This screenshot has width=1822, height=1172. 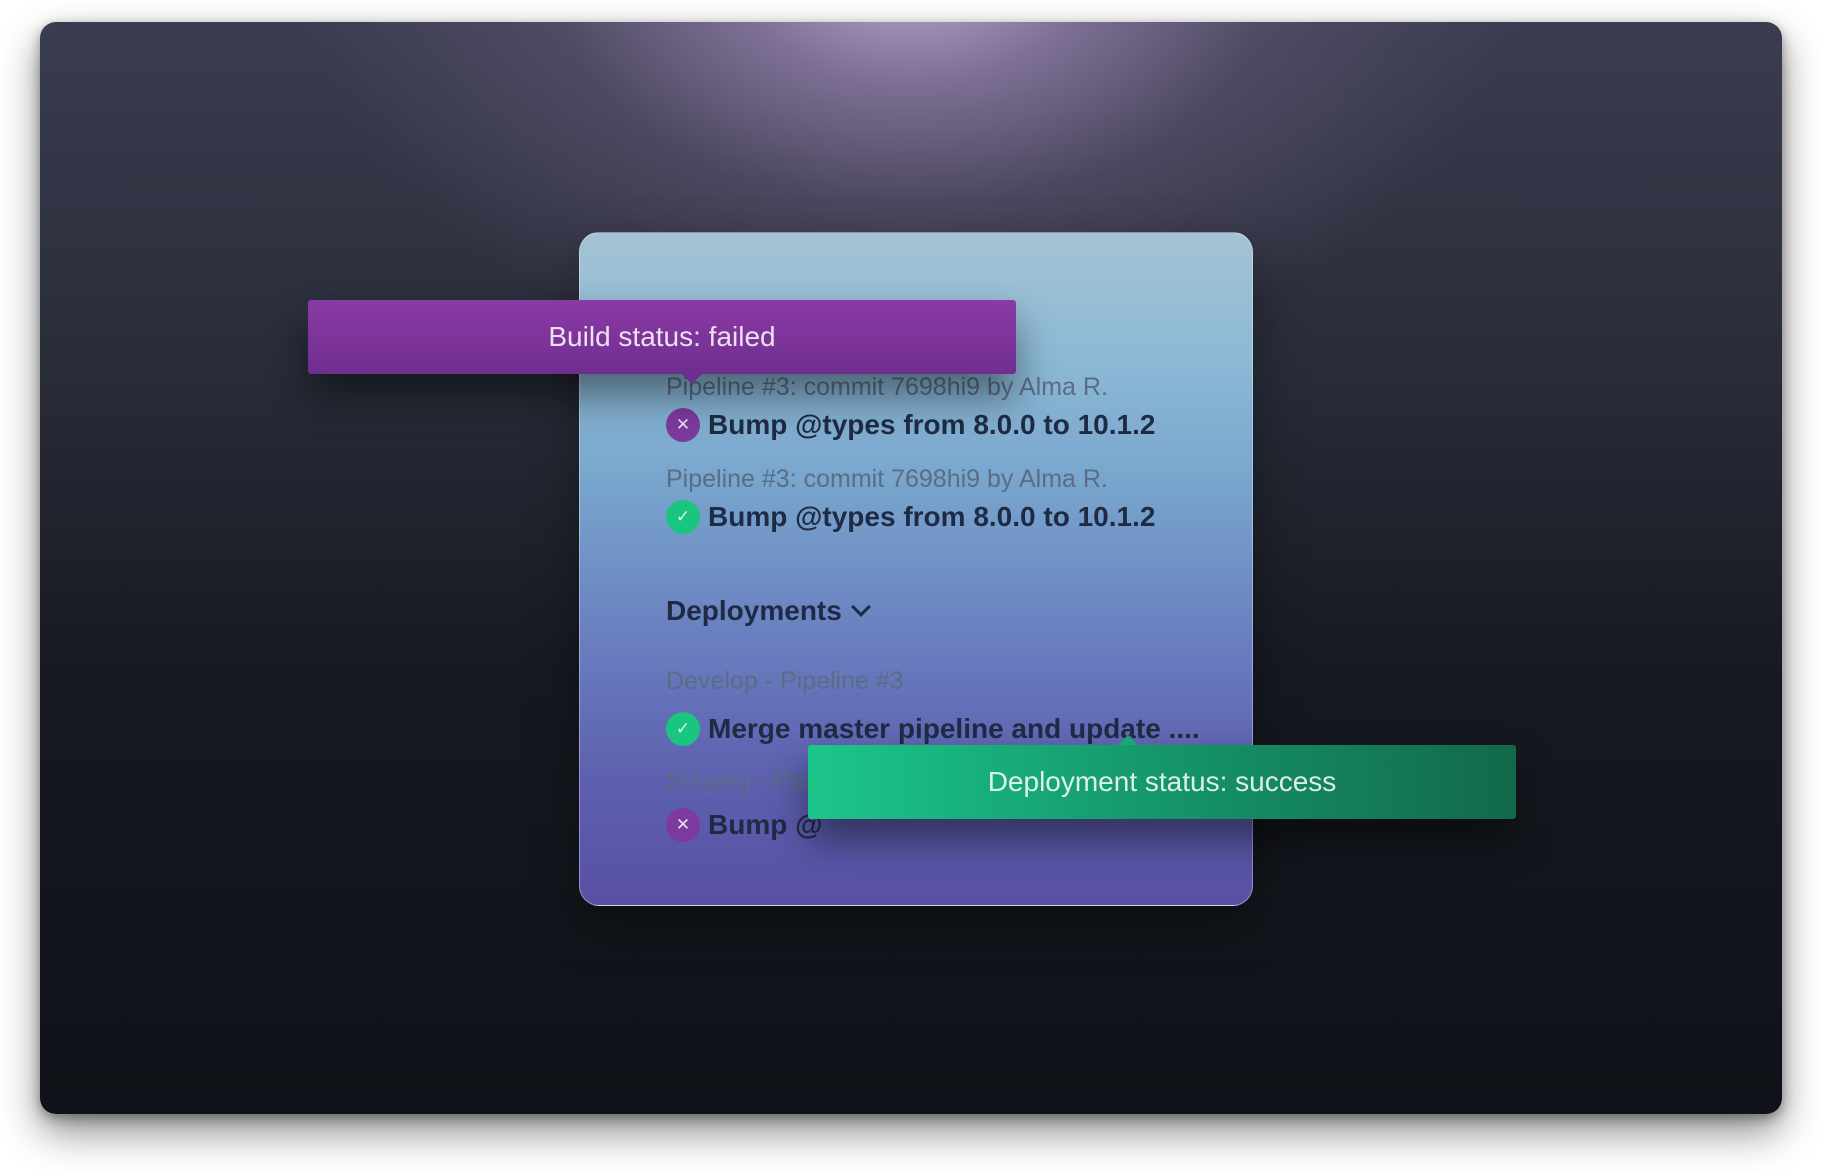 I want to click on build-status-tooltip: Build status: failed, so click(x=662, y=342).